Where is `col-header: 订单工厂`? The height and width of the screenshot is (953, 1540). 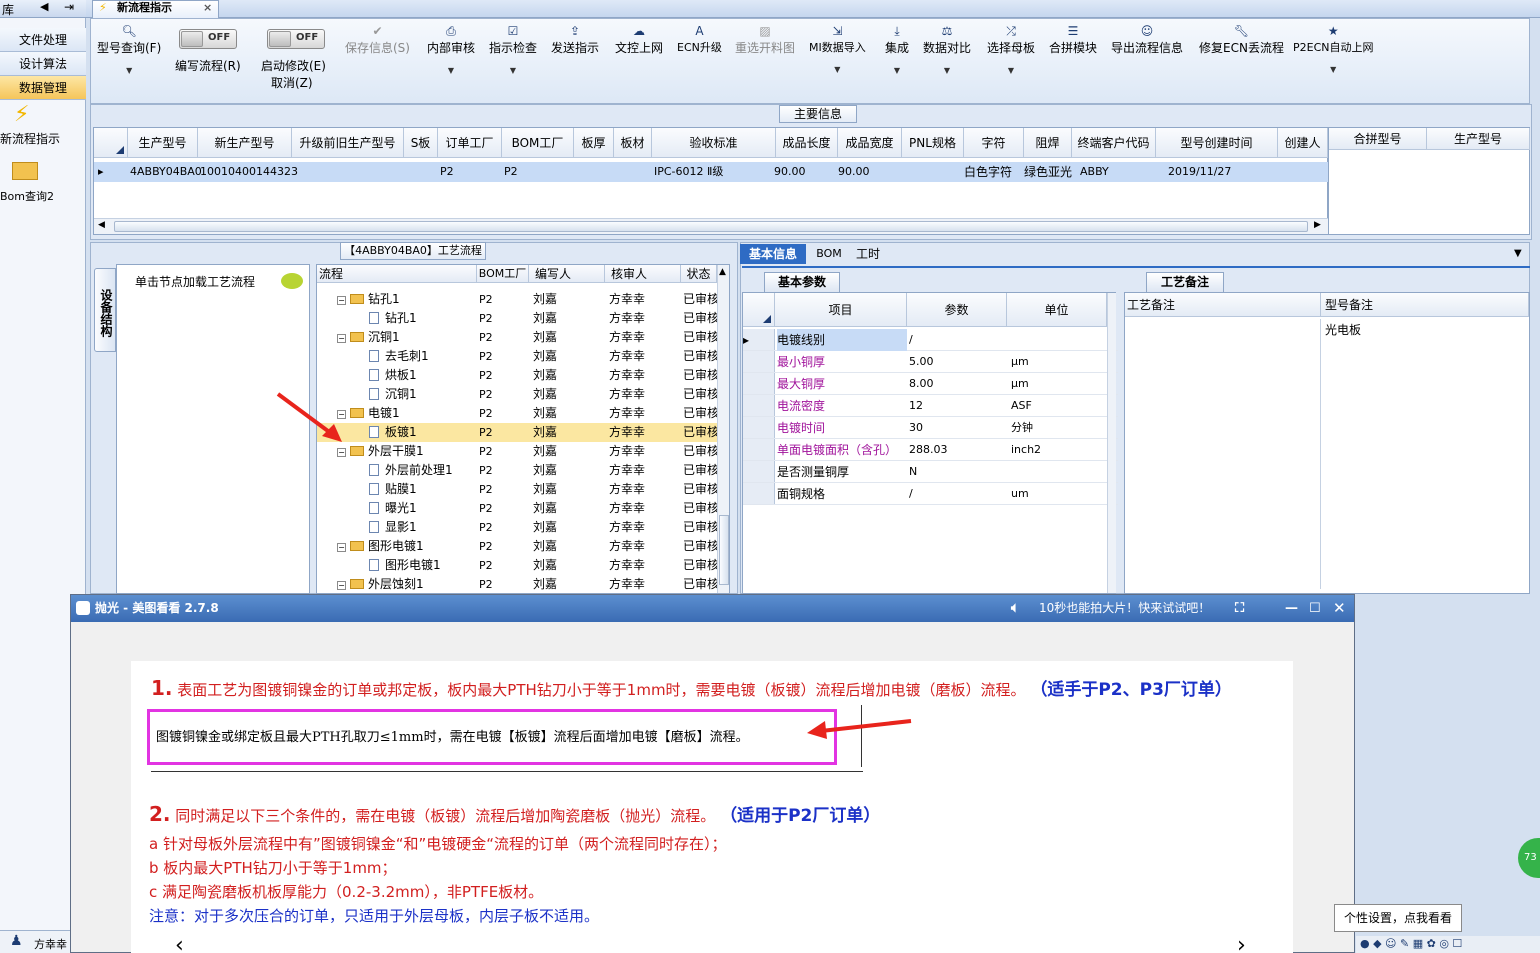
col-header: 订单工厂 is located at coordinates (470, 143).